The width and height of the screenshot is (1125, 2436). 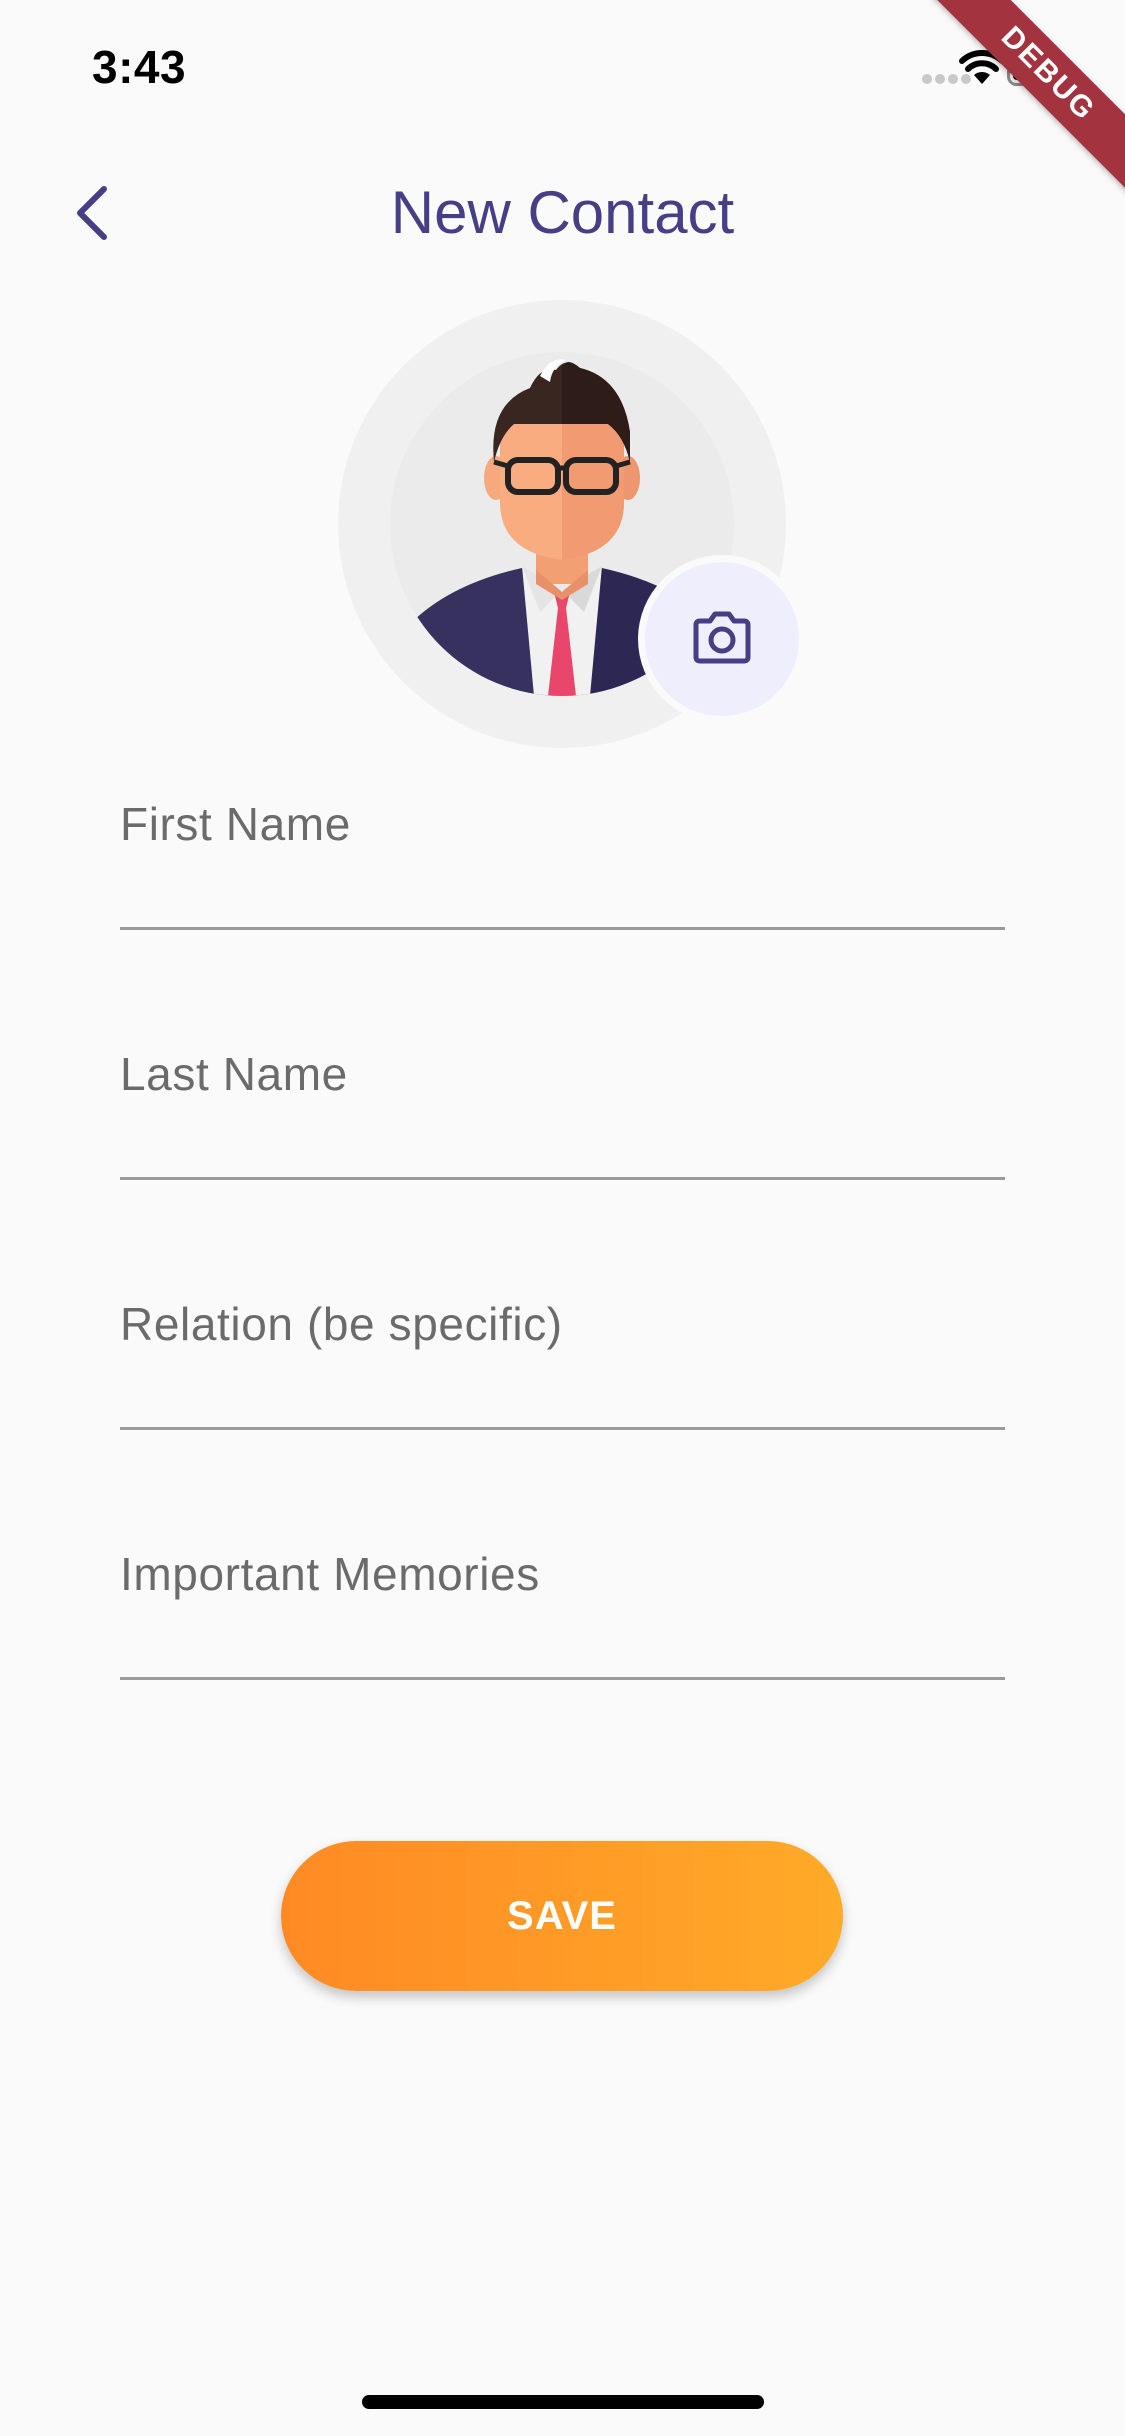 What do you see at coordinates (139, 67) in the screenshot?
I see `status-time: 3:43` at bounding box center [139, 67].